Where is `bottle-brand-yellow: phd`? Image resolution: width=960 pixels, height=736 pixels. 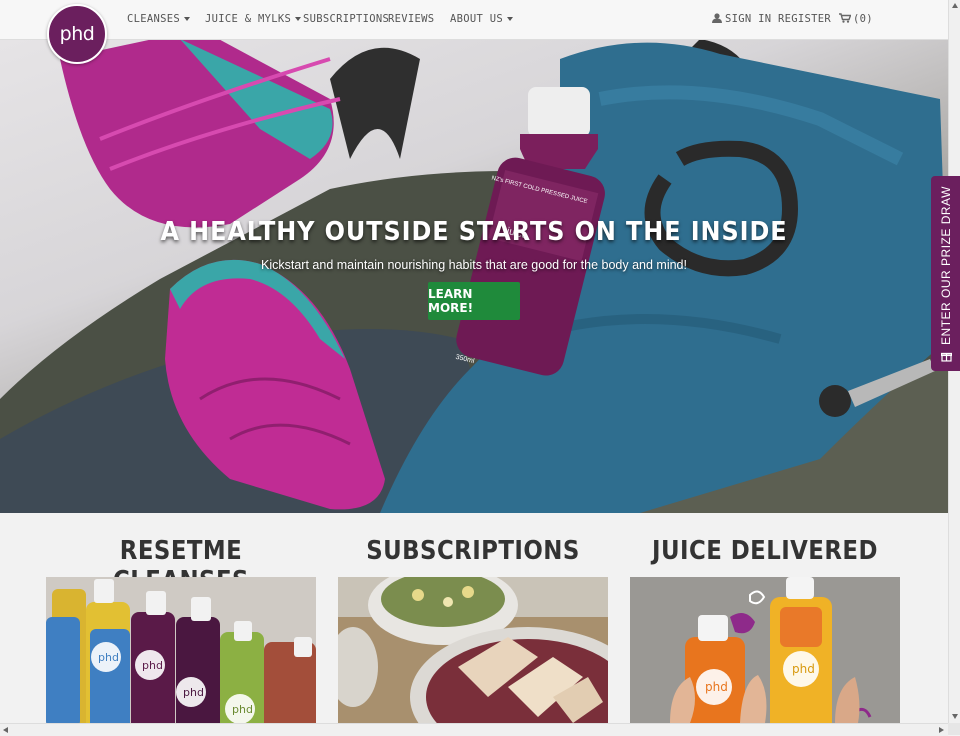 bottle-brand-yellow: phd is located at coordinates (803, 669).